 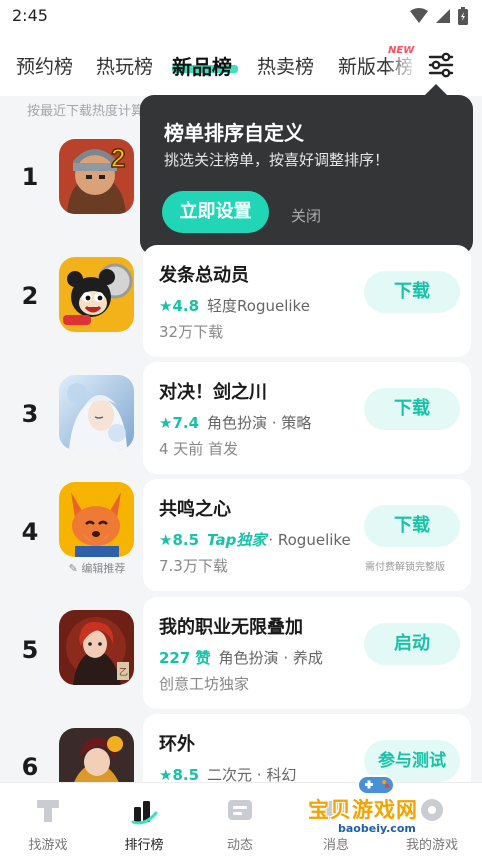 I want to click on game-title: 对决！剑之川, so click(x=213, y=392).